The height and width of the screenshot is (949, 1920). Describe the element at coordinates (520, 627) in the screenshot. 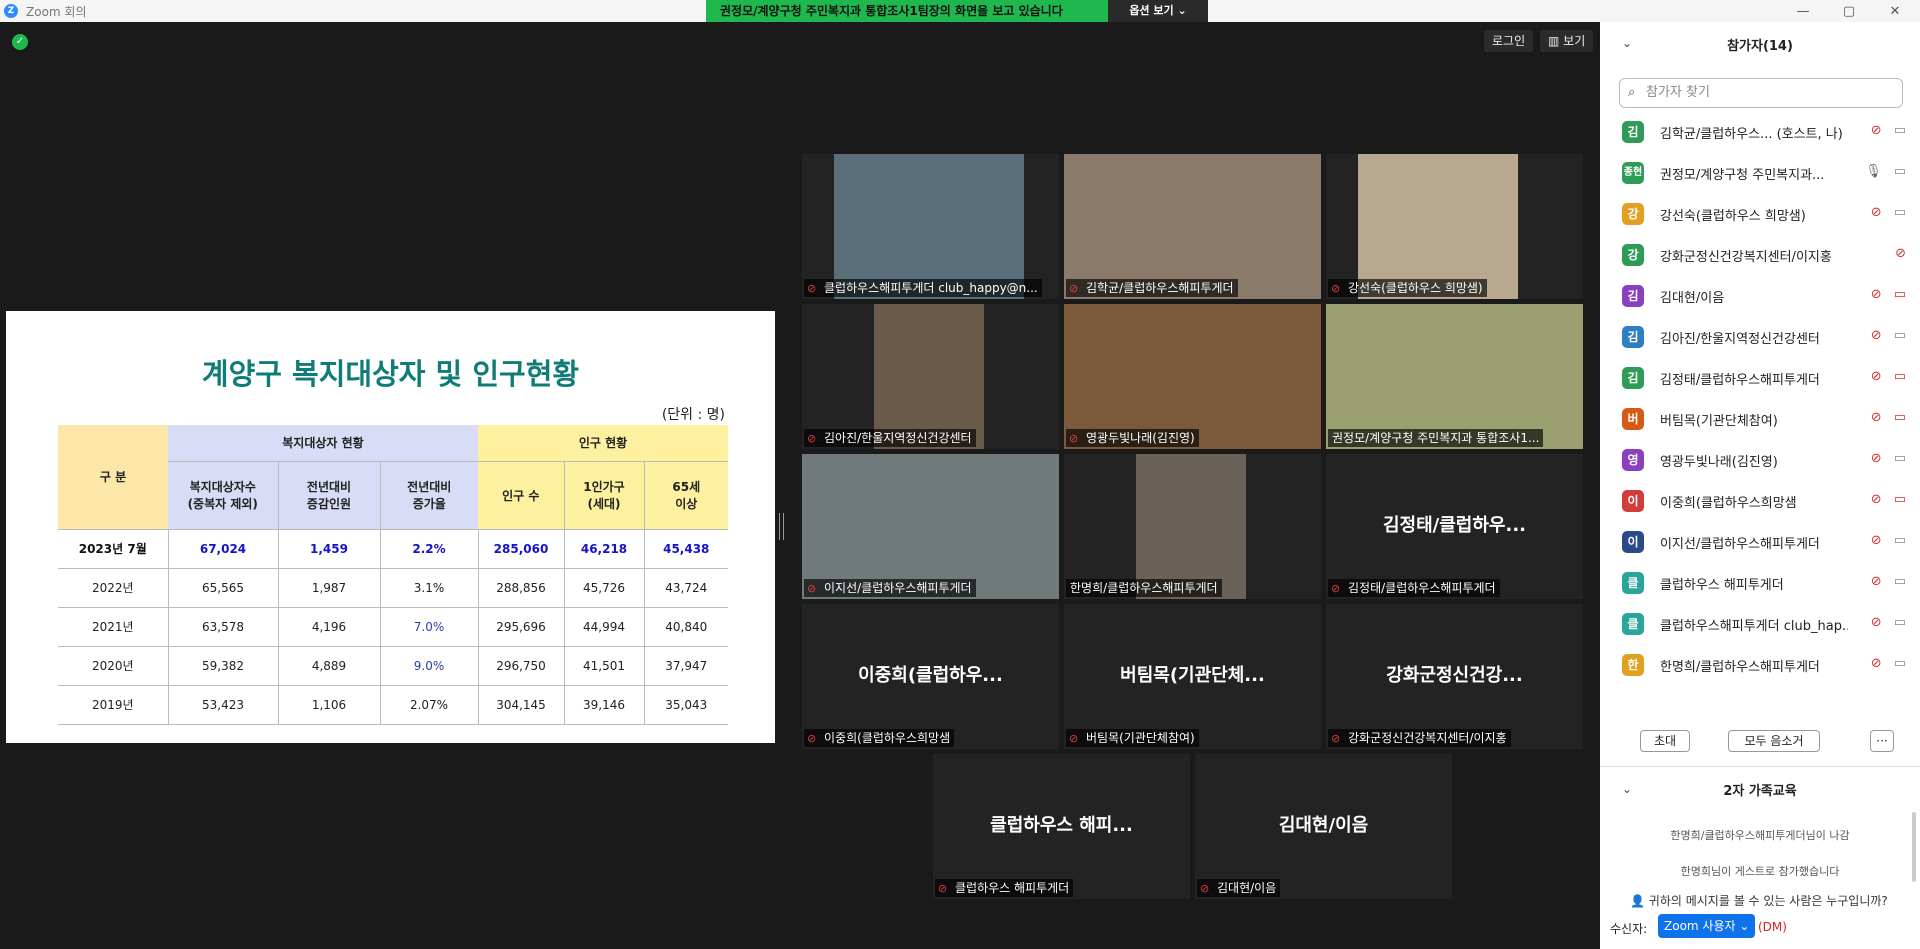

I see `table-cell: 295,696` at that location.